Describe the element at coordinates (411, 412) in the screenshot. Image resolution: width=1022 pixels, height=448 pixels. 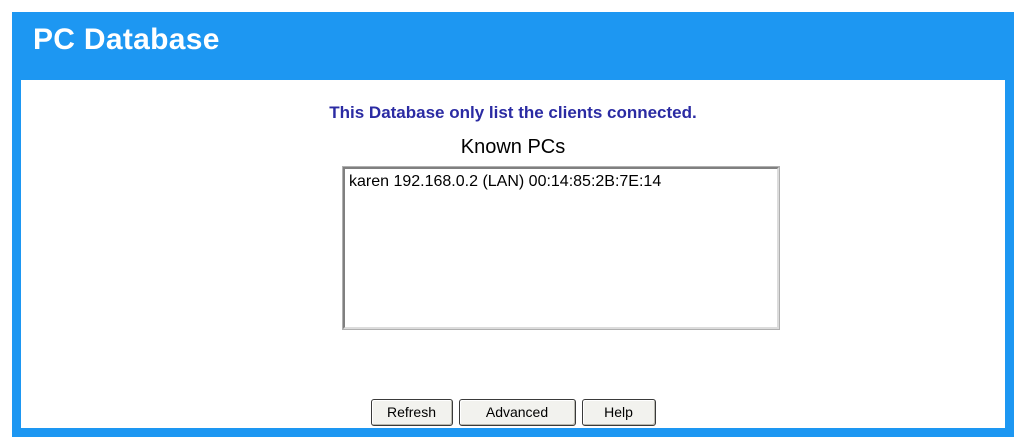
I see `refresh-button: Refresh` at that location.